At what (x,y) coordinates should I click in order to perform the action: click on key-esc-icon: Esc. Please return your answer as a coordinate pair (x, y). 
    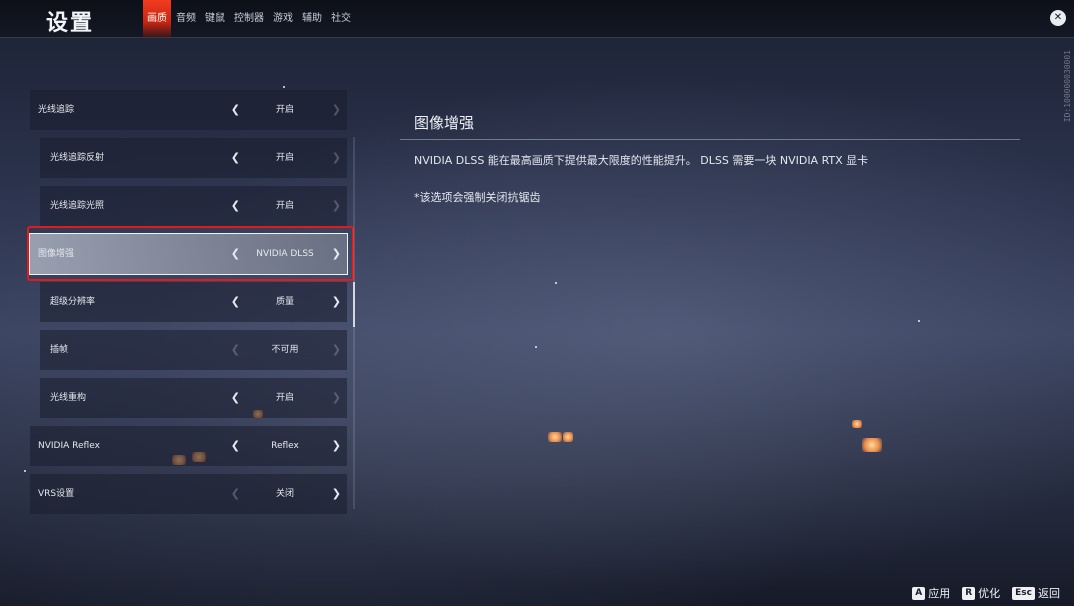
    Looking at the image, I should click on (1023, 593).